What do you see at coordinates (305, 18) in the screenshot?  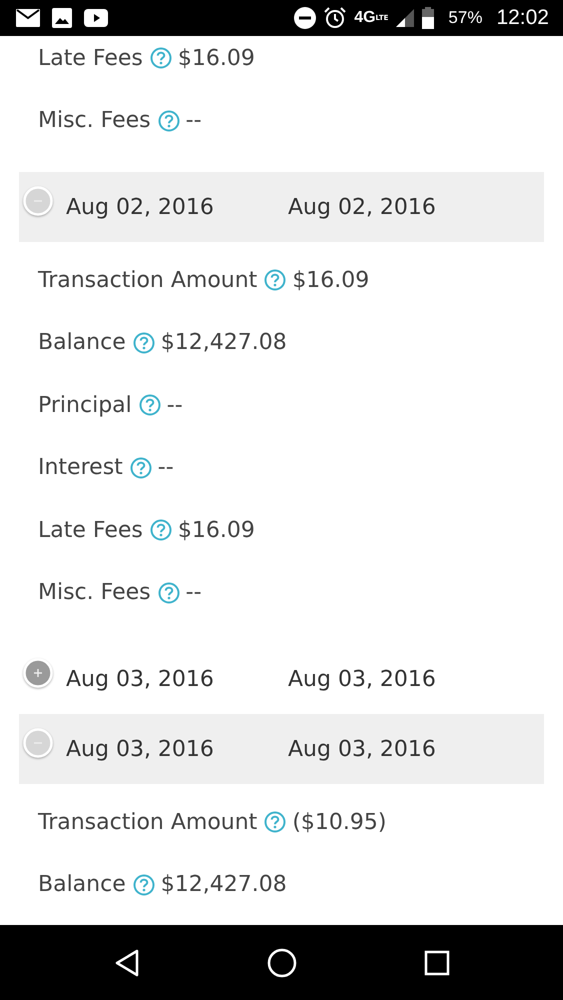 I see `do-not-disturb-icon` at bounding box center [305, 18].